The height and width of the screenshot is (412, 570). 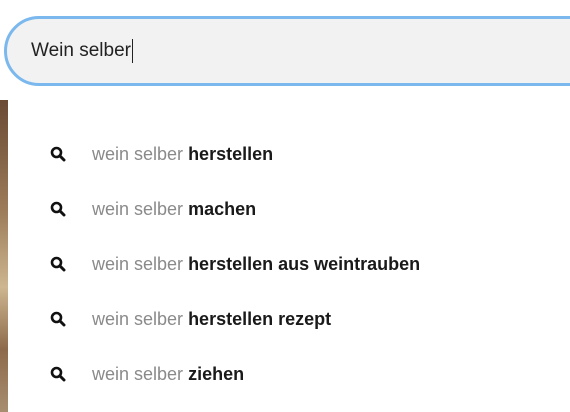 I want to click on suggestion-completion: machen, so click(x=222, y=208).